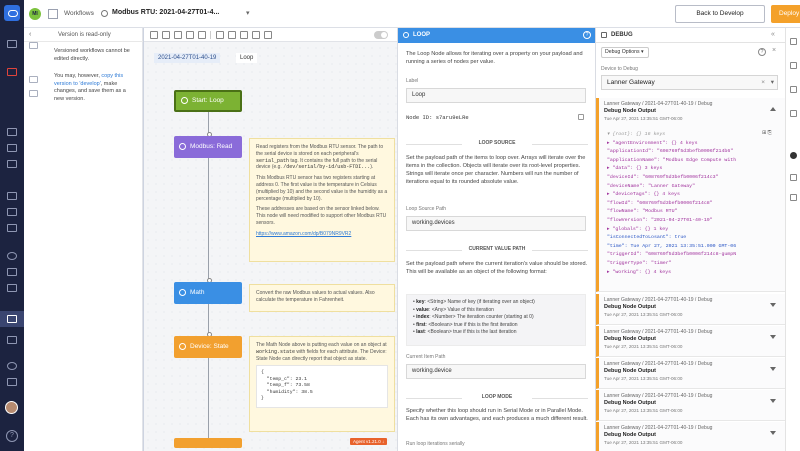  I want to click on workspace-badge: MI, so click(35, 14).